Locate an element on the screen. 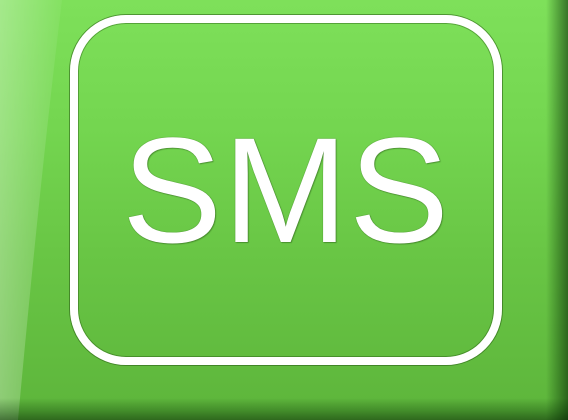  tile-edge-shadow-bottom is located at coordinates (284, 409).